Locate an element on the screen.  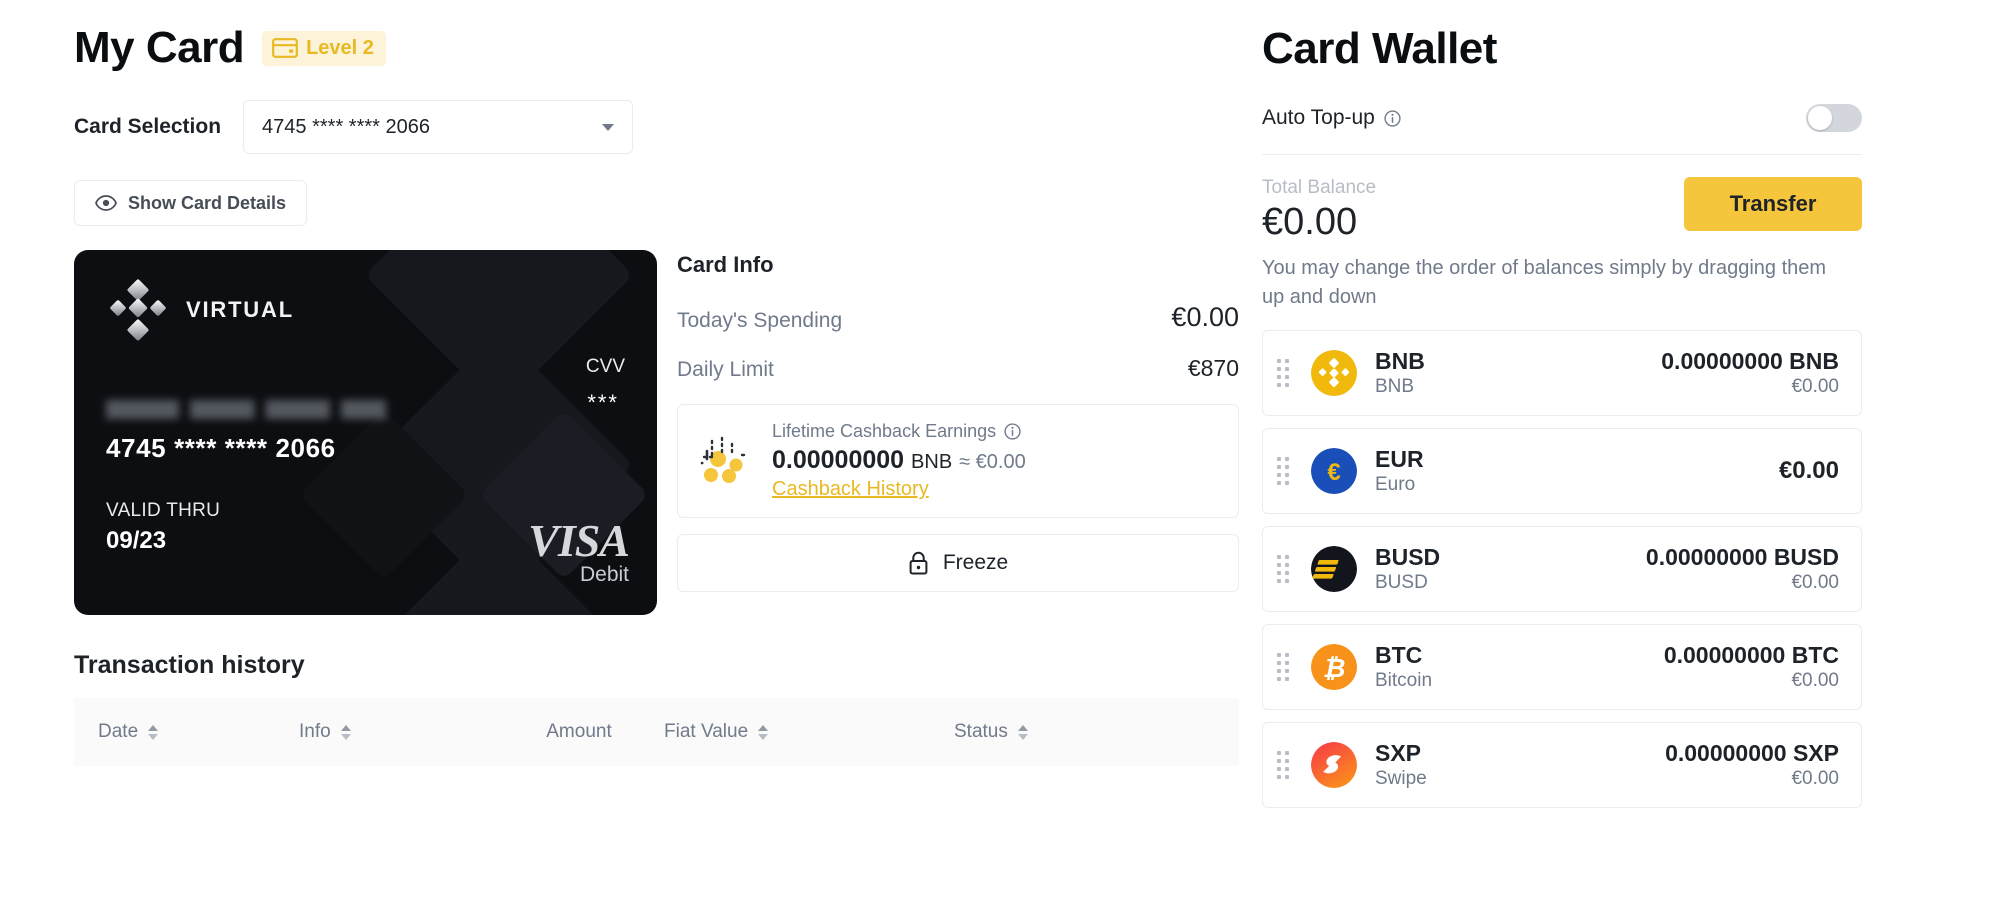
toggle-knob is located at coordinates (1820, 118).